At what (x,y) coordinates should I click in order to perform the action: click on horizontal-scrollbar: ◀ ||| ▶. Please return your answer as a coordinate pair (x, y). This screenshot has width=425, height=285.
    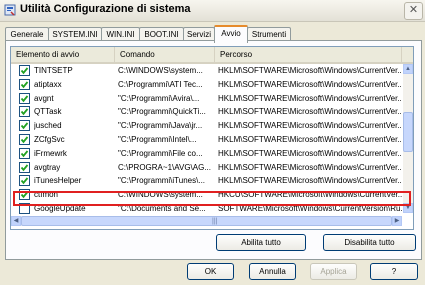
    Looking at the image, I should click on (206, 221).